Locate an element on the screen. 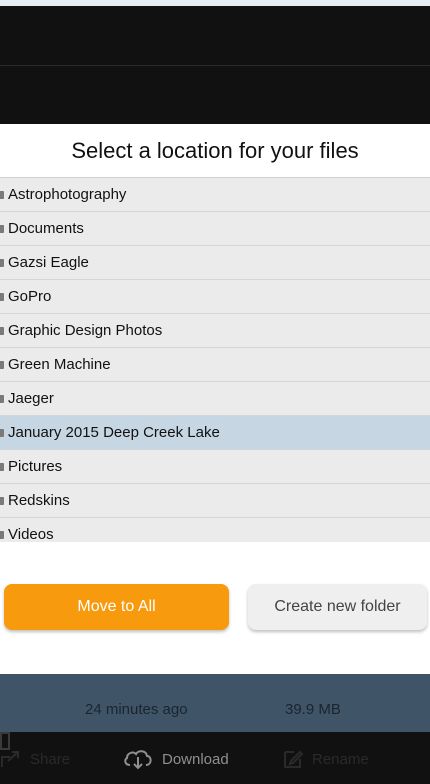 Image resolution: width=430 pixels, height=784 pixels. modified-time: 24 minutes ago is located at coordinates (136, 709).